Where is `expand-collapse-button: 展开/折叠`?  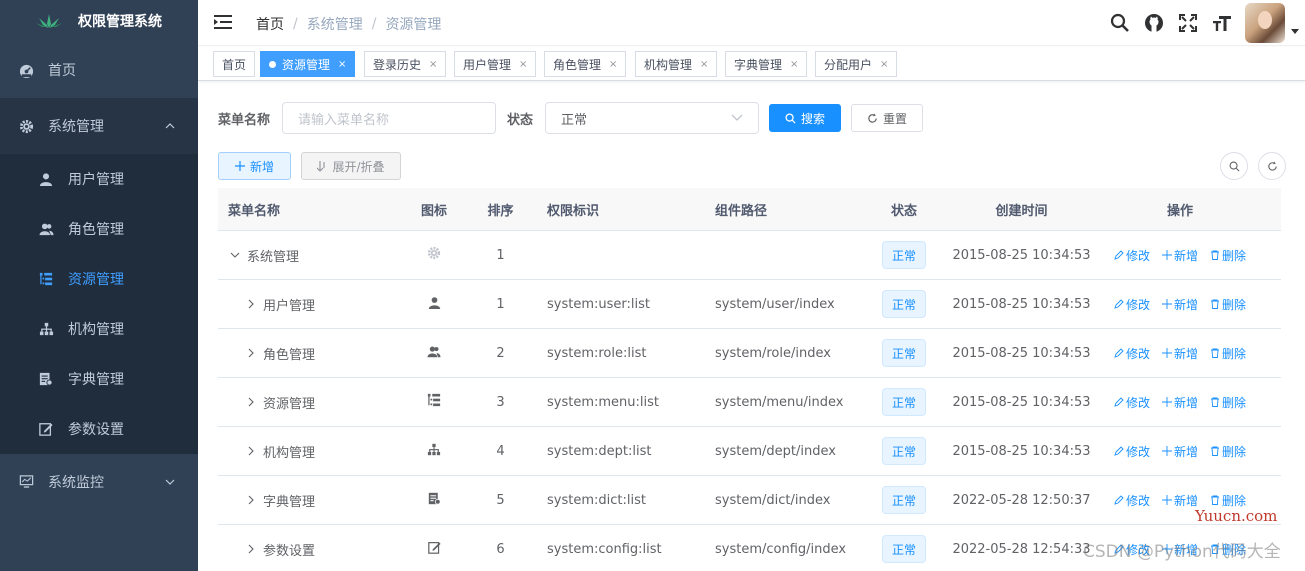 expand-collapse-button: 展开/折叠 is located at coordinates (351, 166).